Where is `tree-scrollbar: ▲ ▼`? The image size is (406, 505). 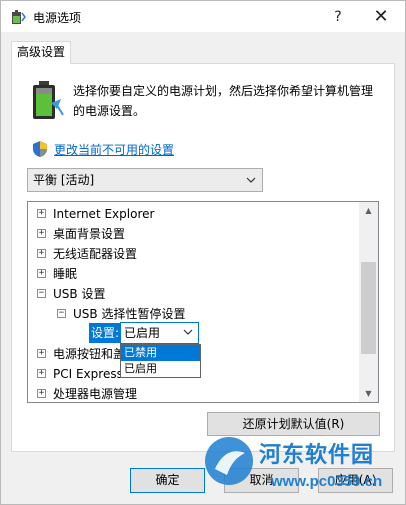
tree-scrollbar: ▲ ▼ is located at coordinates (368, 302).